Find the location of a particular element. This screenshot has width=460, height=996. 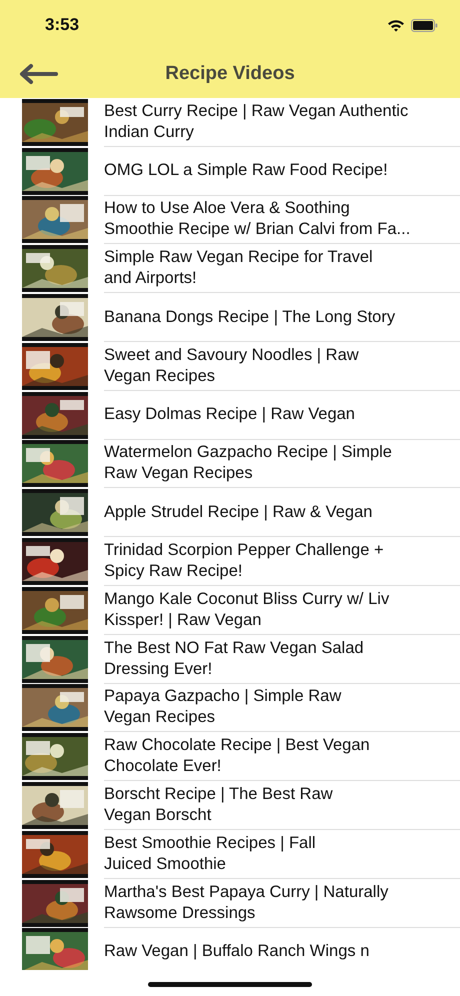

video-title: Easy Dolmas Recipe | Raw Vegan is located at coordinates (229, 415).